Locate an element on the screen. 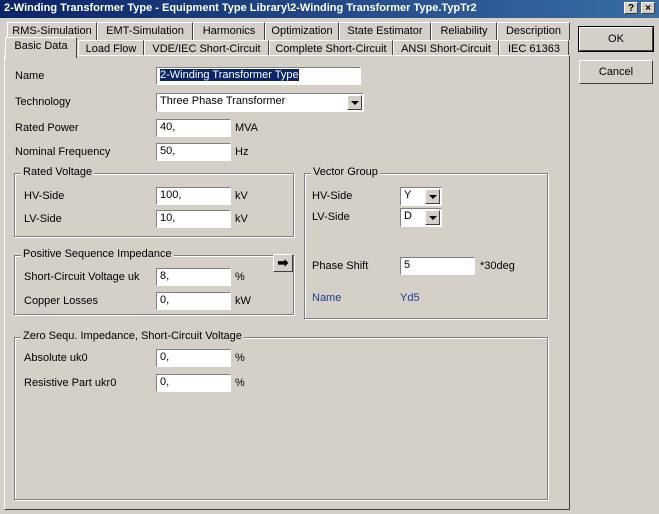  resistive-part-ukr0-label: Resistive Part ukr0 is located at coordinates (70, 383).